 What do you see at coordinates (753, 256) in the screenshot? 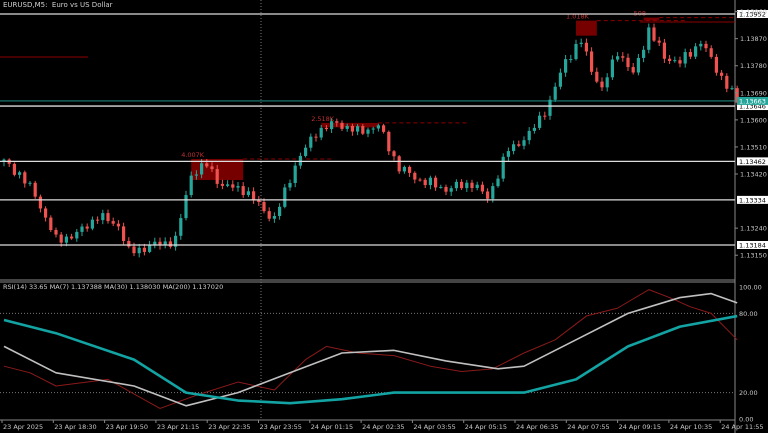
I see `price-tick-label: 1.13150` at bounding box center [753, 256].